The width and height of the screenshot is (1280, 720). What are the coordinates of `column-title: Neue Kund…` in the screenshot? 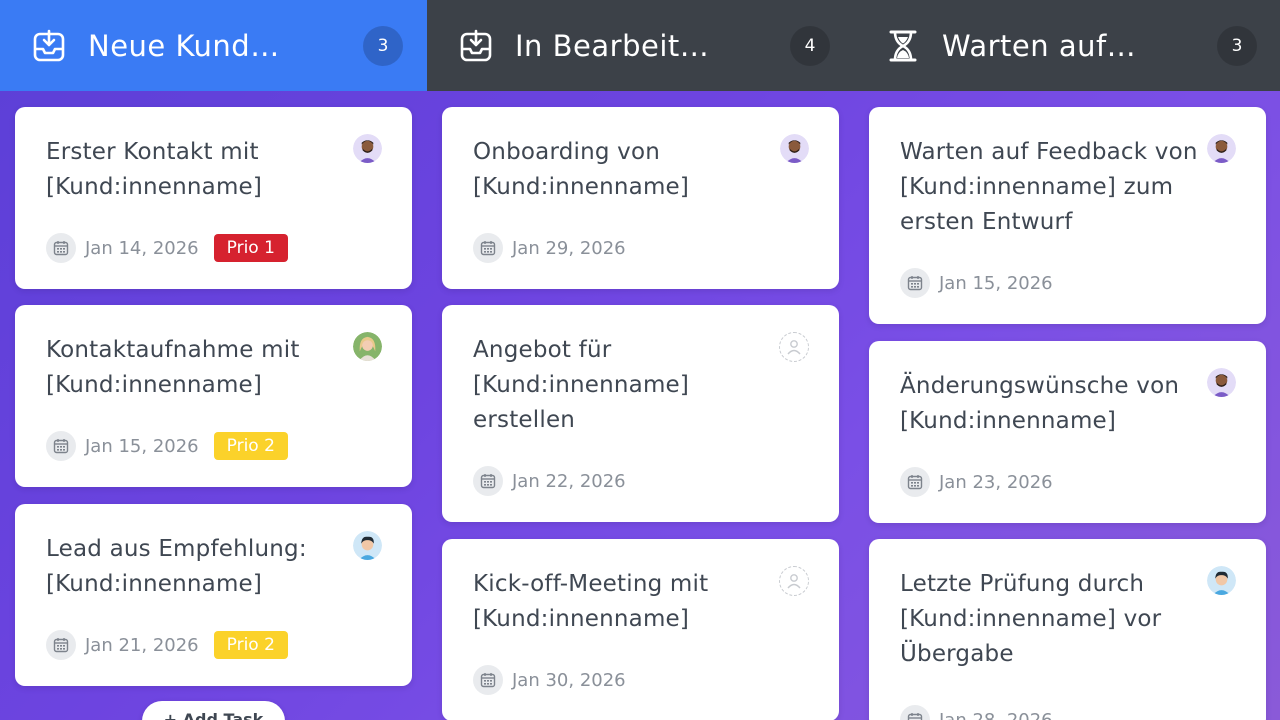 It's located at (184, 45).